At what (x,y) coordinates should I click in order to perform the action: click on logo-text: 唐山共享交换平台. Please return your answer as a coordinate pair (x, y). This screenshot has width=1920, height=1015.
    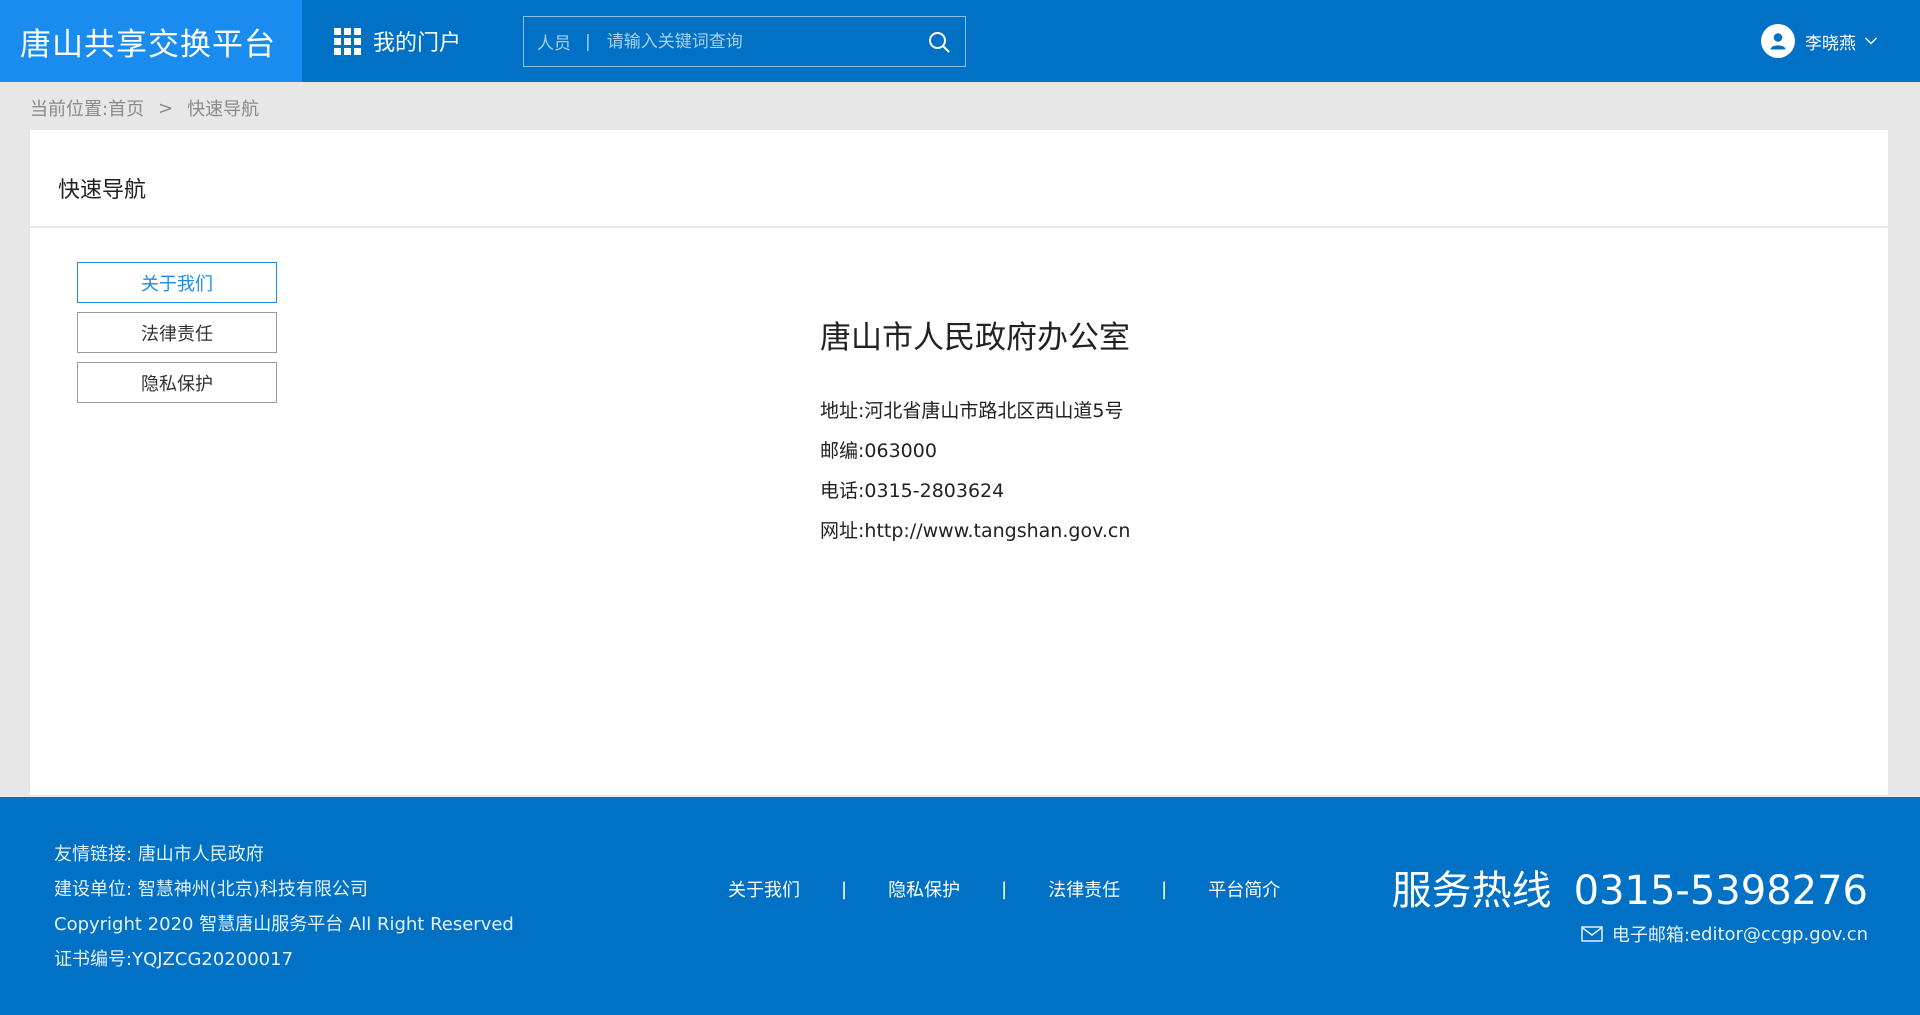
    Looking at the image, I should click on (148, 44).